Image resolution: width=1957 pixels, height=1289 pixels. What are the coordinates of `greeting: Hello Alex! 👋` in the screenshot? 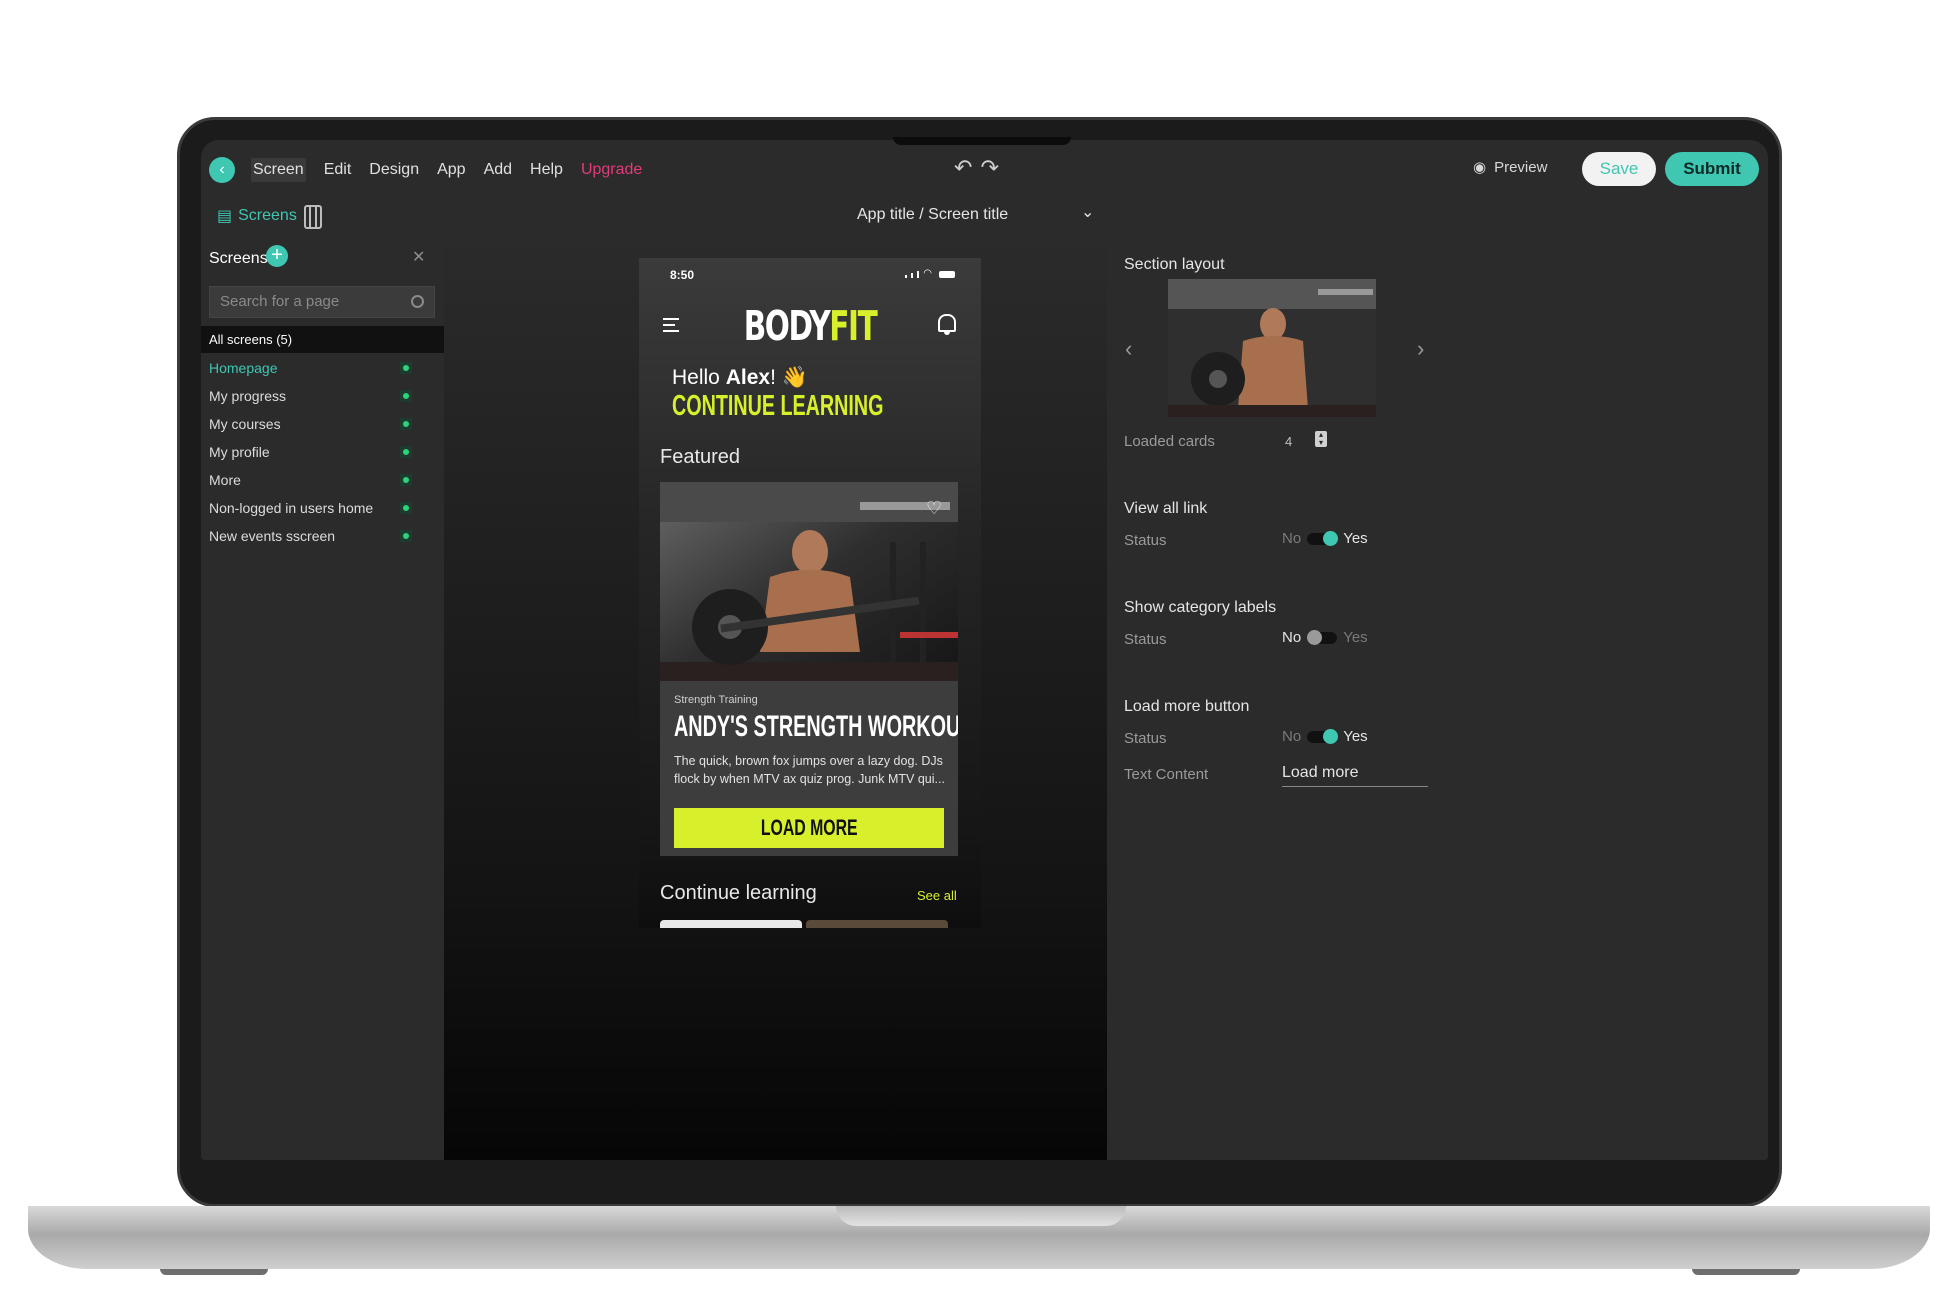 It's located at (740, 377).